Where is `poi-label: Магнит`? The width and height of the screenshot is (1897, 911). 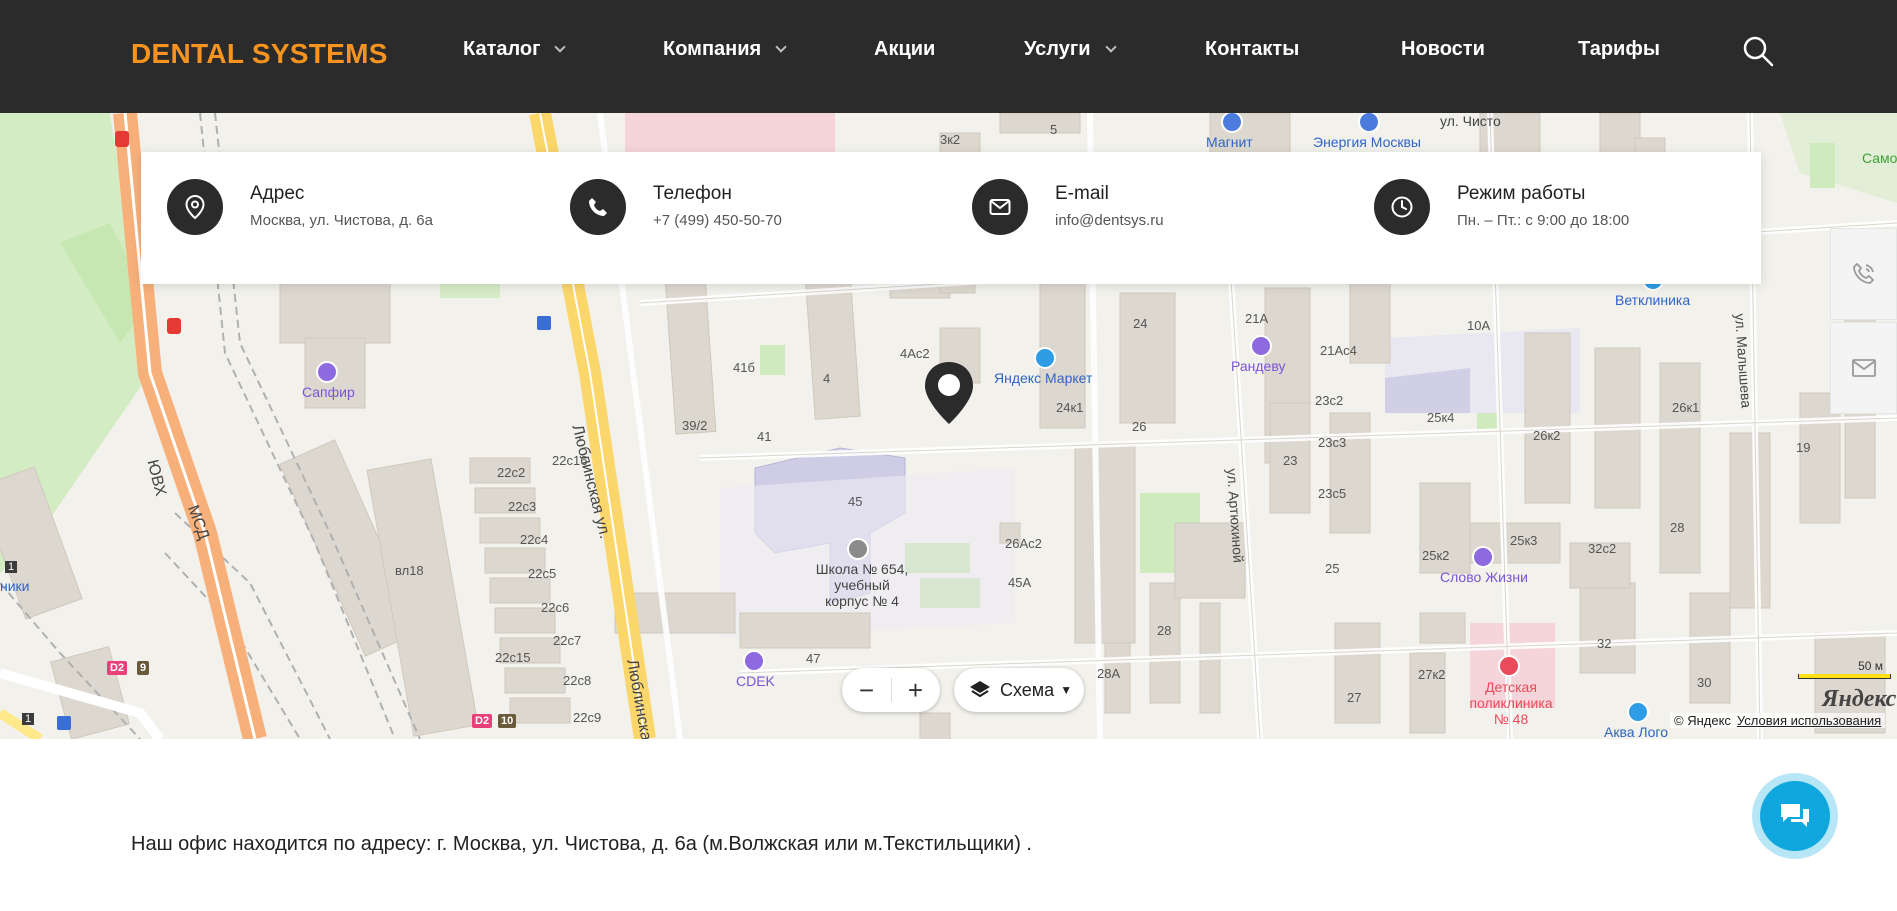
poi-label: Магнит is located at coordinates (1229, 142).